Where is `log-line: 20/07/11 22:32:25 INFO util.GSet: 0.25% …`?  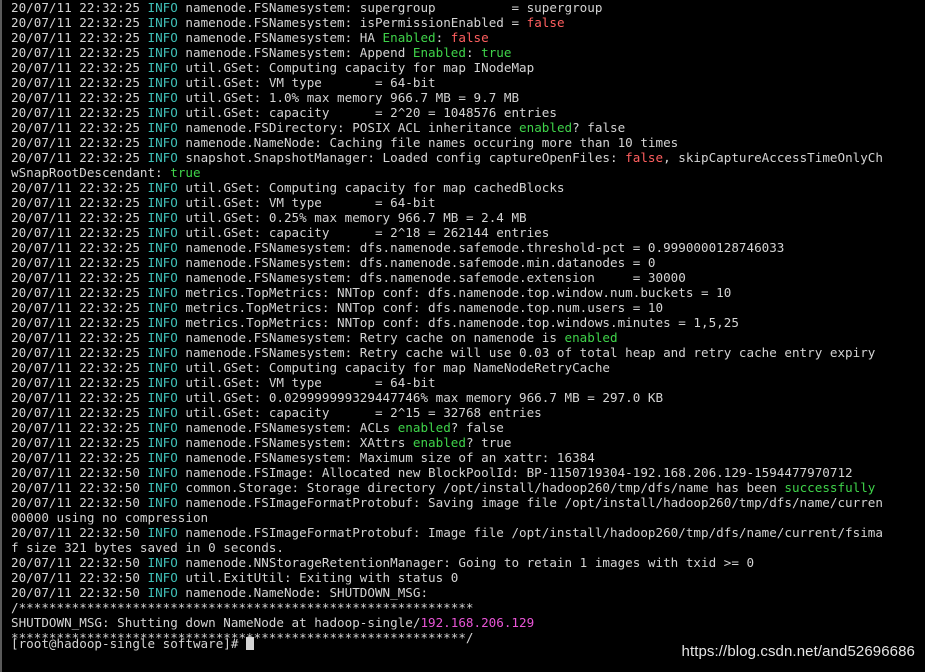 log-line: 20/07/11 22:32:25 INFO util.GSet: 0.25% … is located at coordinates (468, 217).